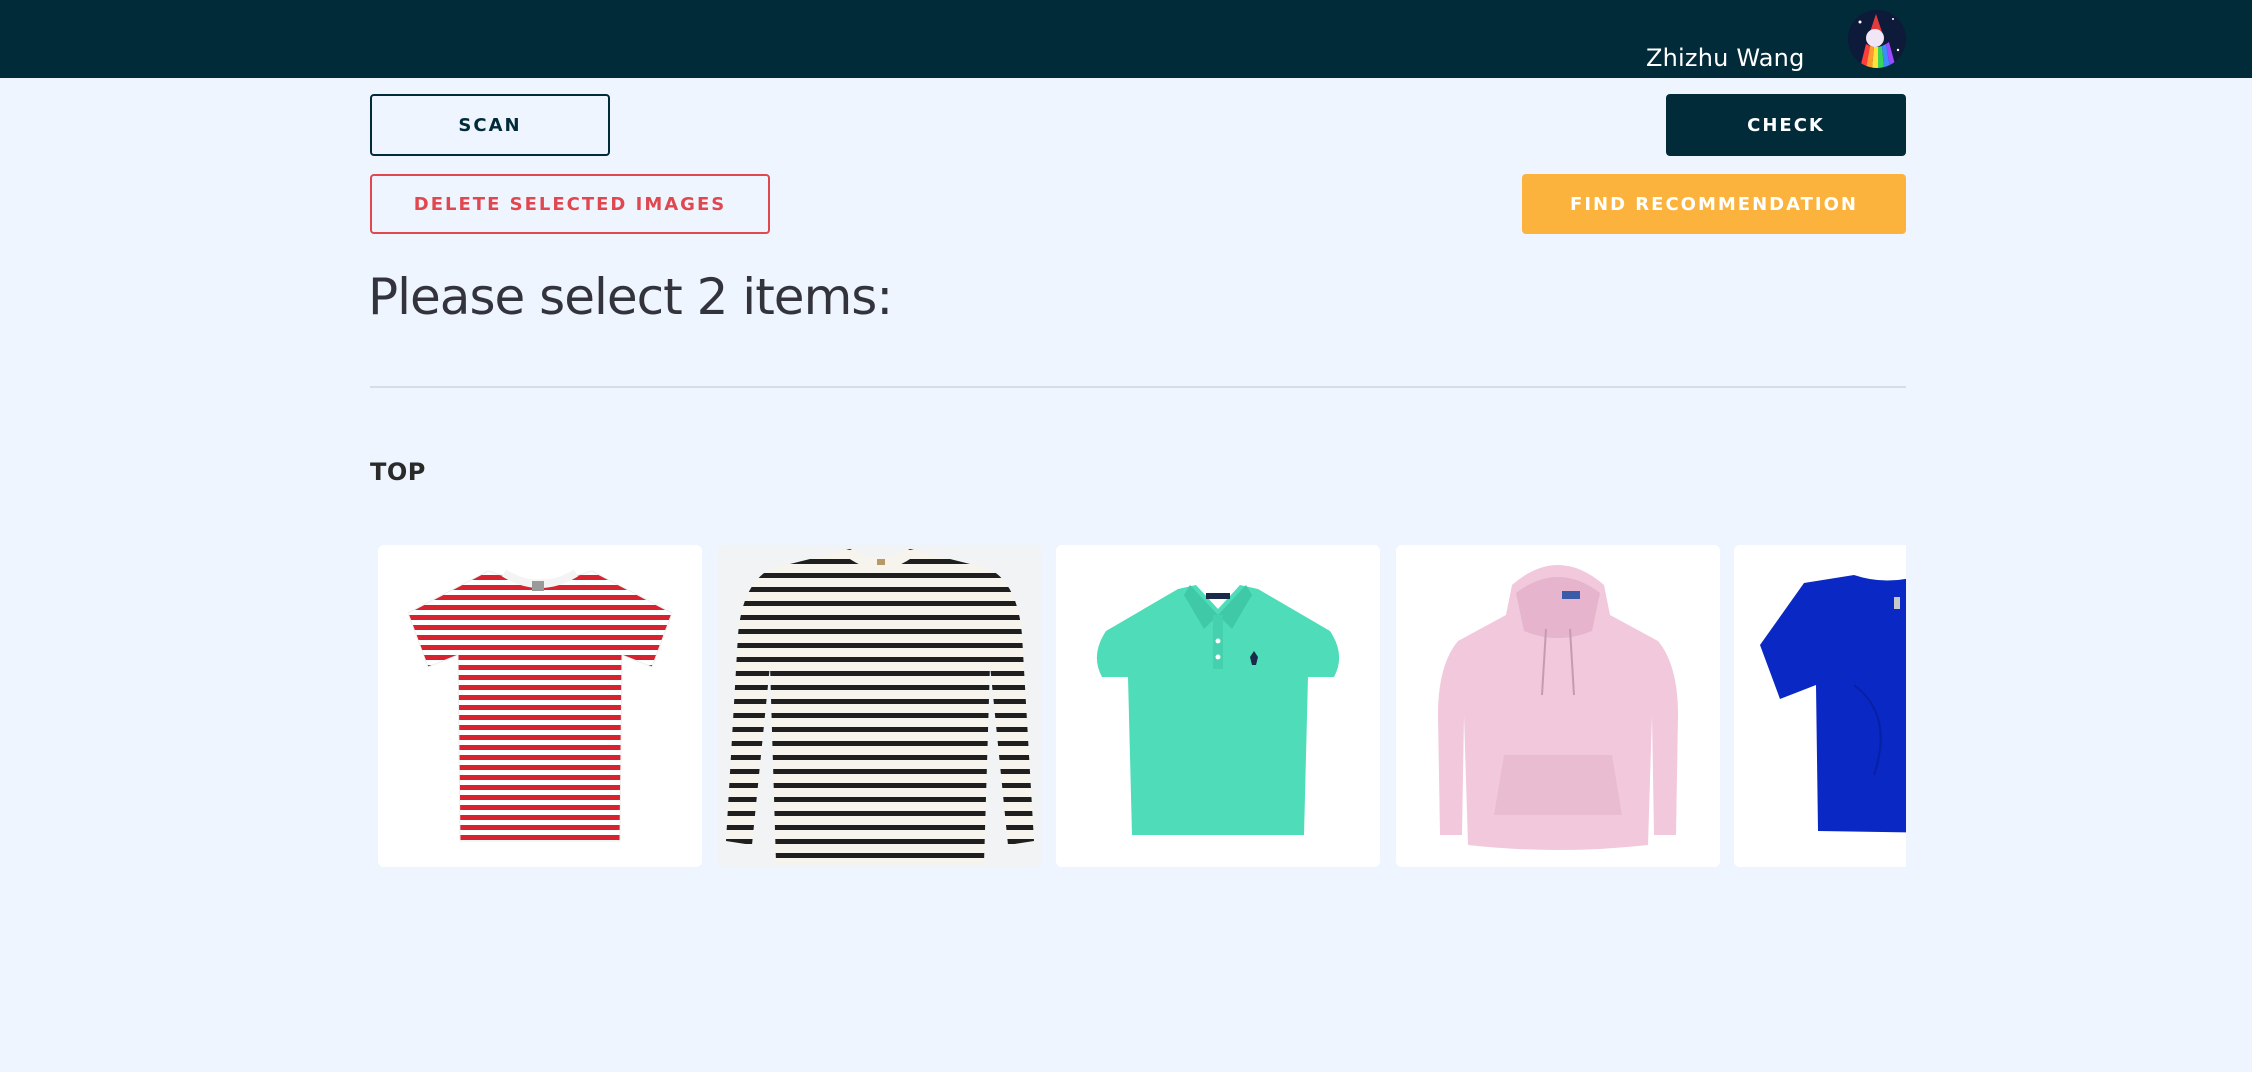 This screenshot has height=1072, width=2252. Describe the element at coordinates (1714, 204) in the screenshot. I see `find-recommendation-button: FIND RECOMMENDATION` at that location.